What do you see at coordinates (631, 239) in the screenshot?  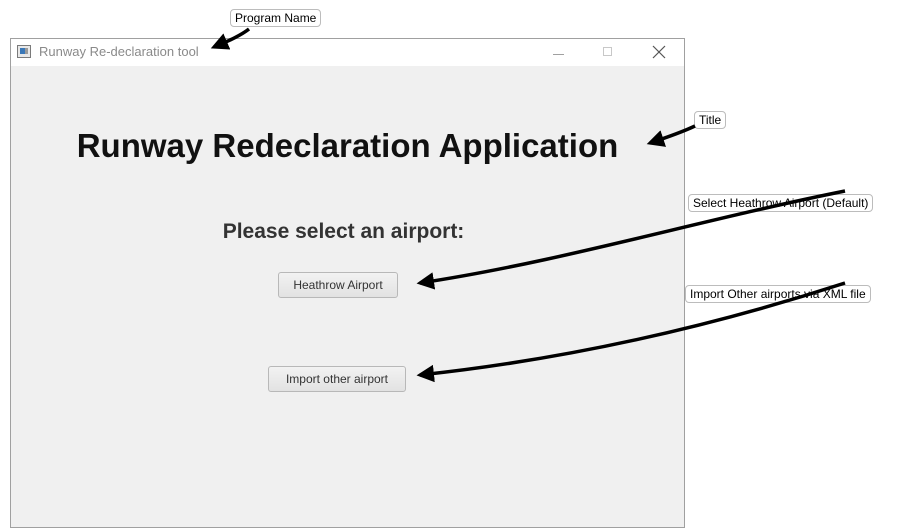 I see `arrow-icon-heathrow` at bounding box center [631, 239].